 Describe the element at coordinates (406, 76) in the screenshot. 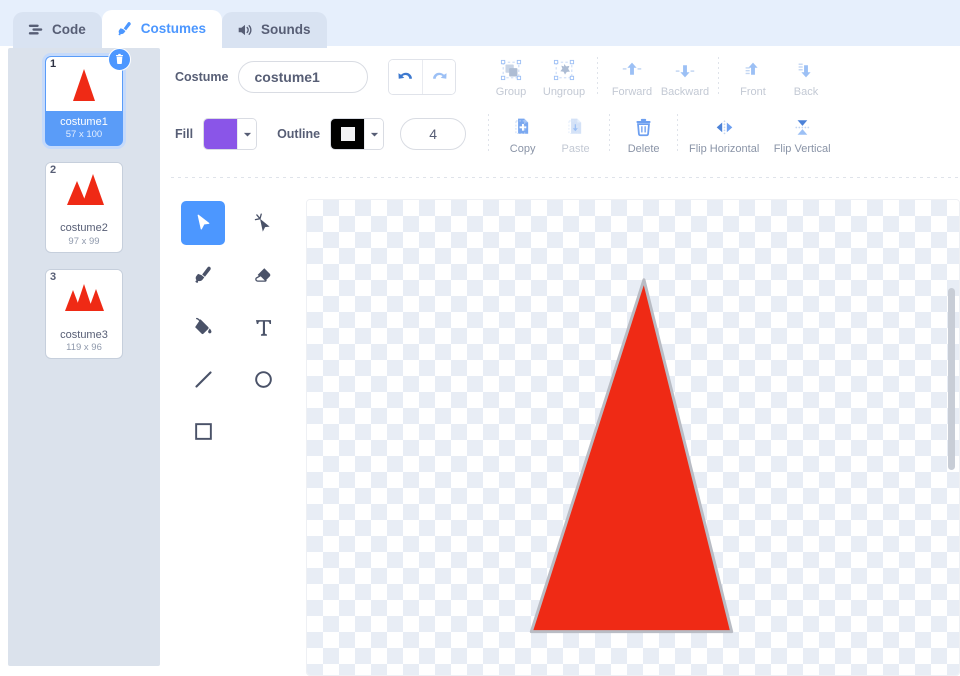

I see `undo-button` at that location.